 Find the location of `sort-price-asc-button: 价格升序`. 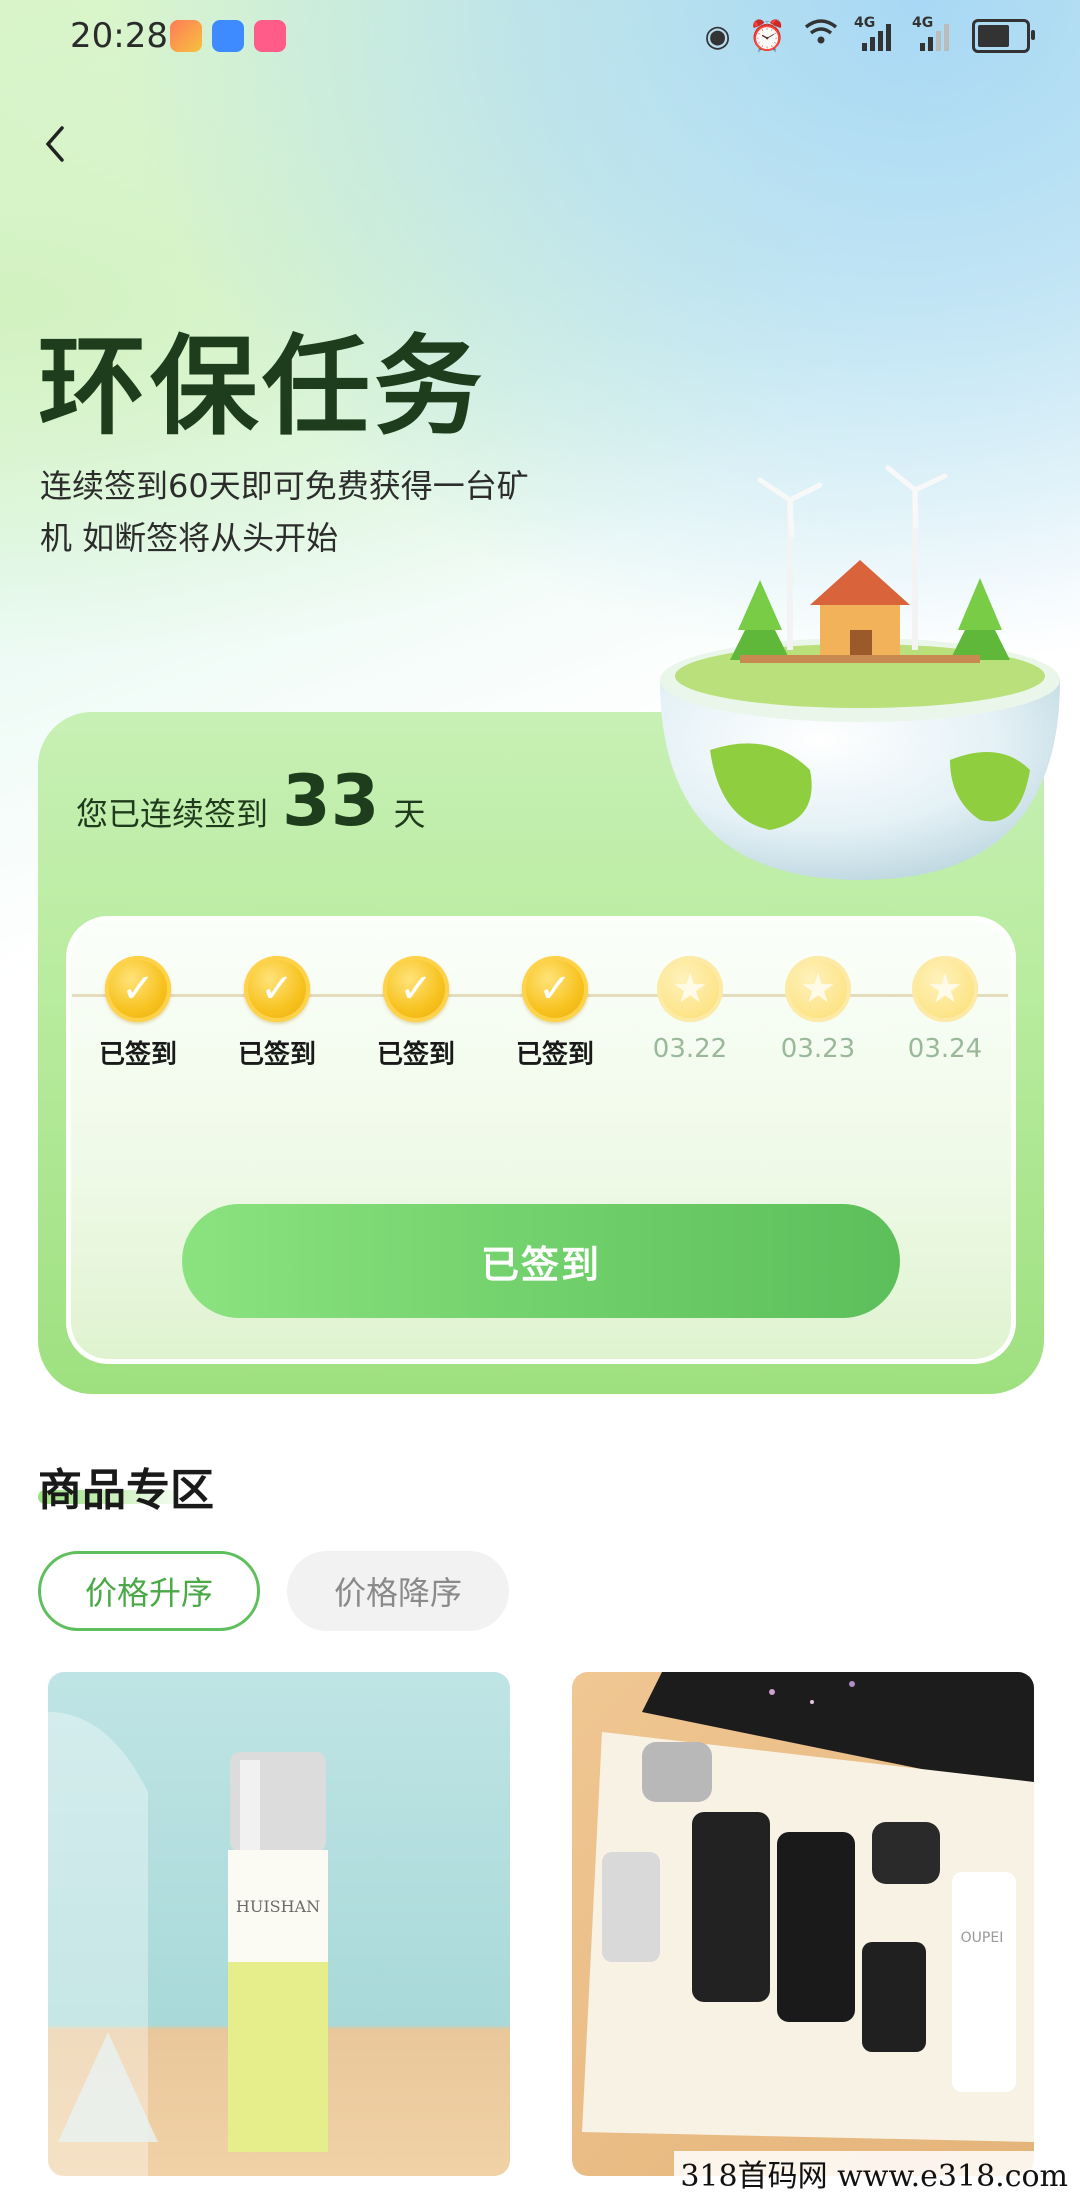

sort-price-asc-button: 价格升序 is located at coordinates (149, 1591).